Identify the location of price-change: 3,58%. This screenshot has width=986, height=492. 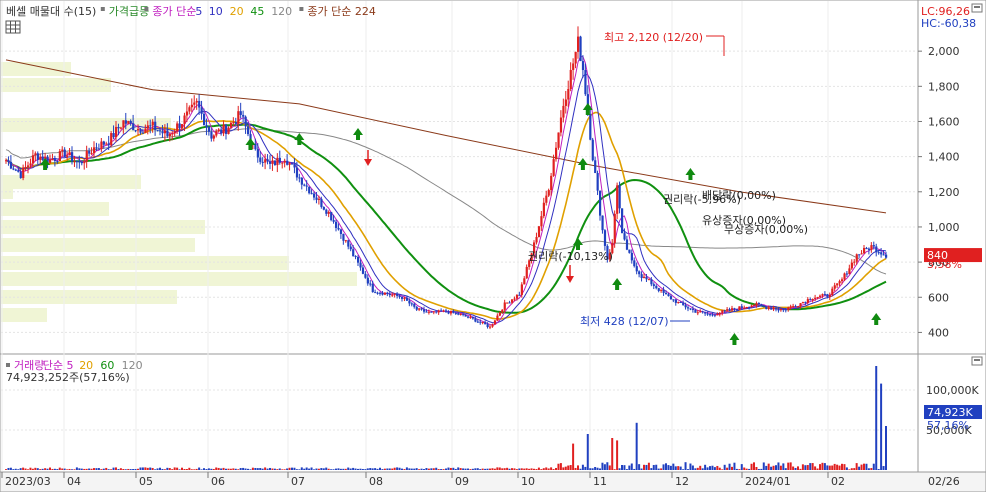
(944, 264).